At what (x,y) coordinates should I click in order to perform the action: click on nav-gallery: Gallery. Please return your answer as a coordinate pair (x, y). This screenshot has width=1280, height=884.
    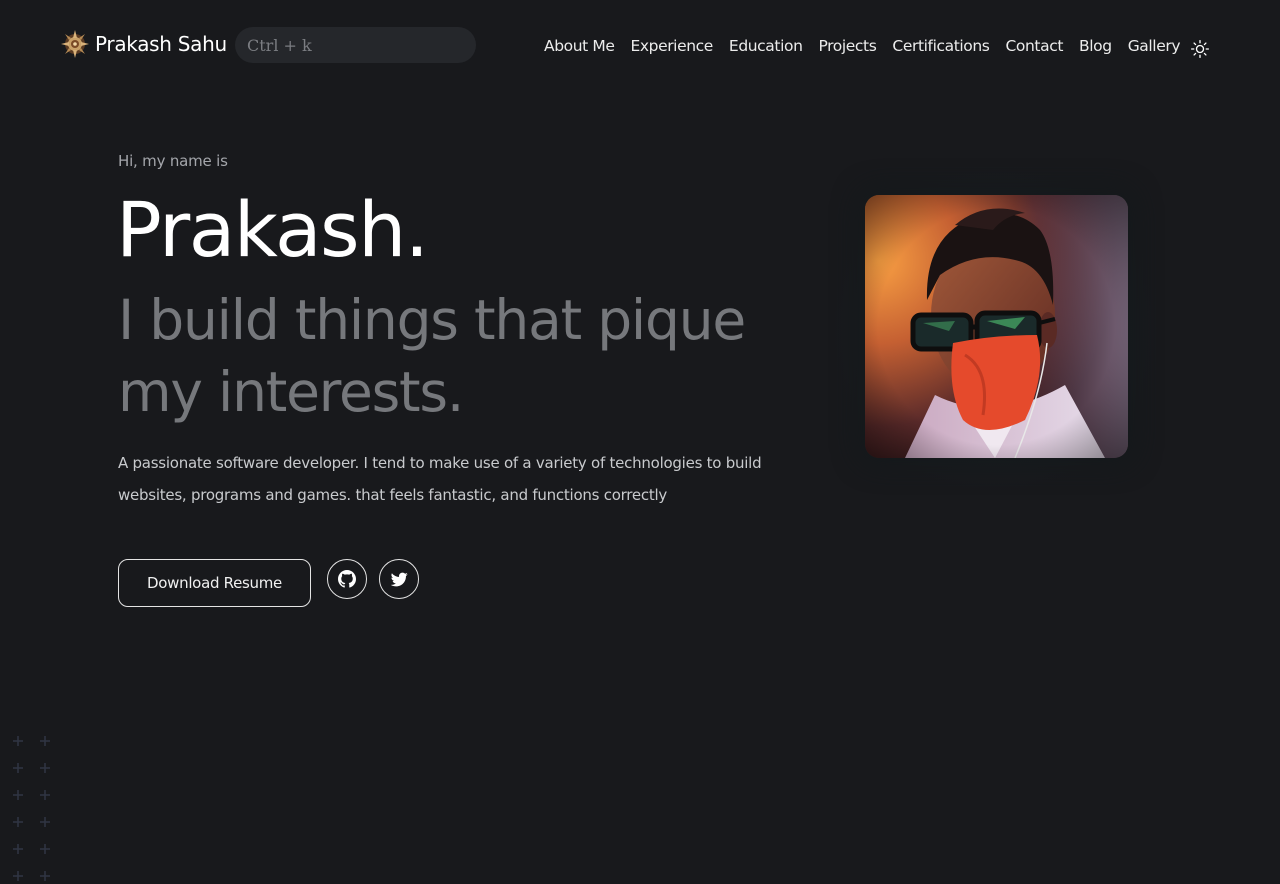
    Looking at the image, I should click on (1154, 46).